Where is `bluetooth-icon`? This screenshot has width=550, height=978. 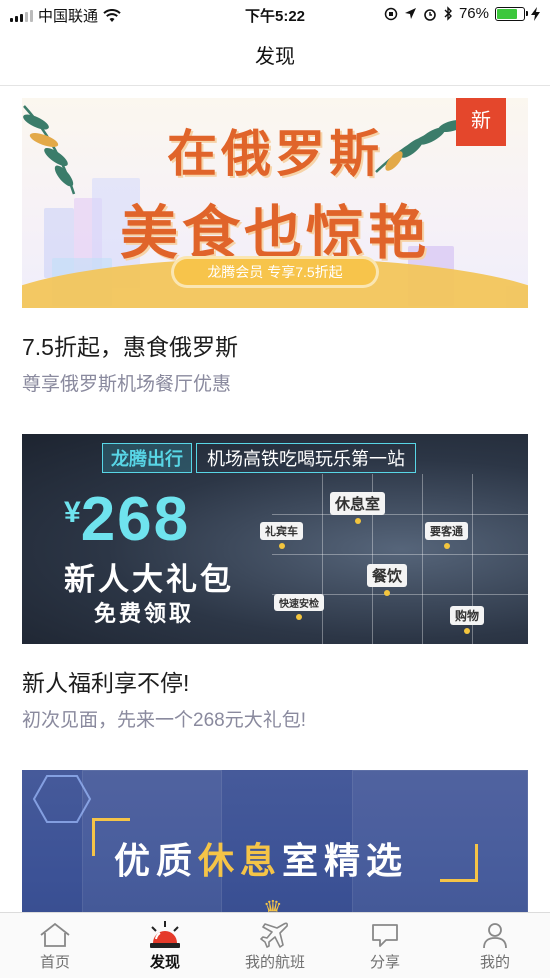
bluetooth-icon is located at coordinates (448, 13).